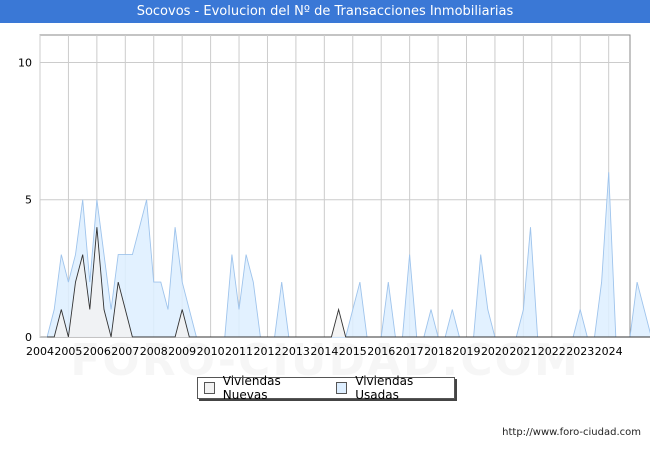  I want to click on legend: Viviendas Nuevas Viviendas Usadas, so click(326, 388).